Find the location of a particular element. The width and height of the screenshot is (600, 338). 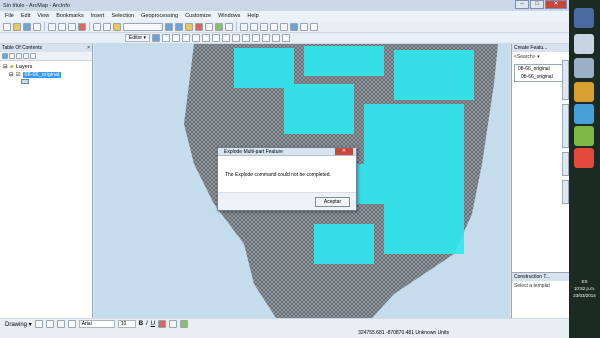

spotify-icon is located at coordinates (584, 136).